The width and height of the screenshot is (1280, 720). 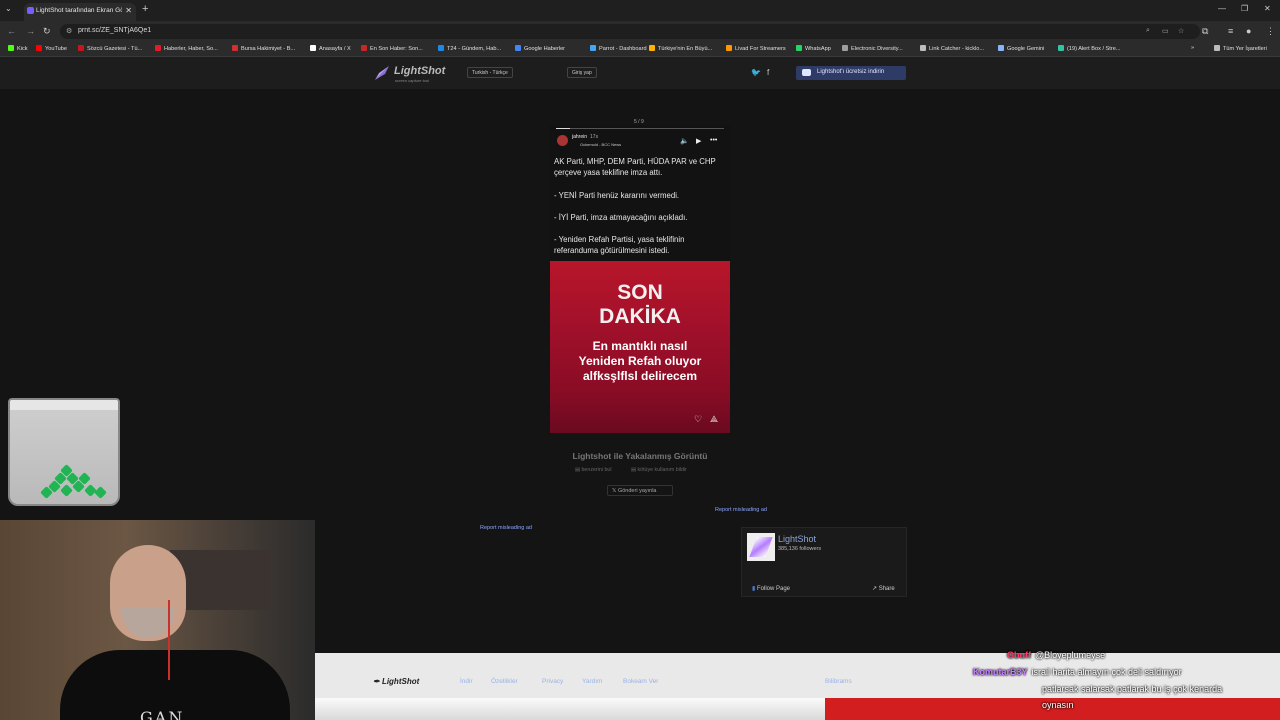 What do you see at coordinates (1000, 672) in the screenshot?
I see `chat-user: KomutarB3Y` at bounding box center [1000, 672].